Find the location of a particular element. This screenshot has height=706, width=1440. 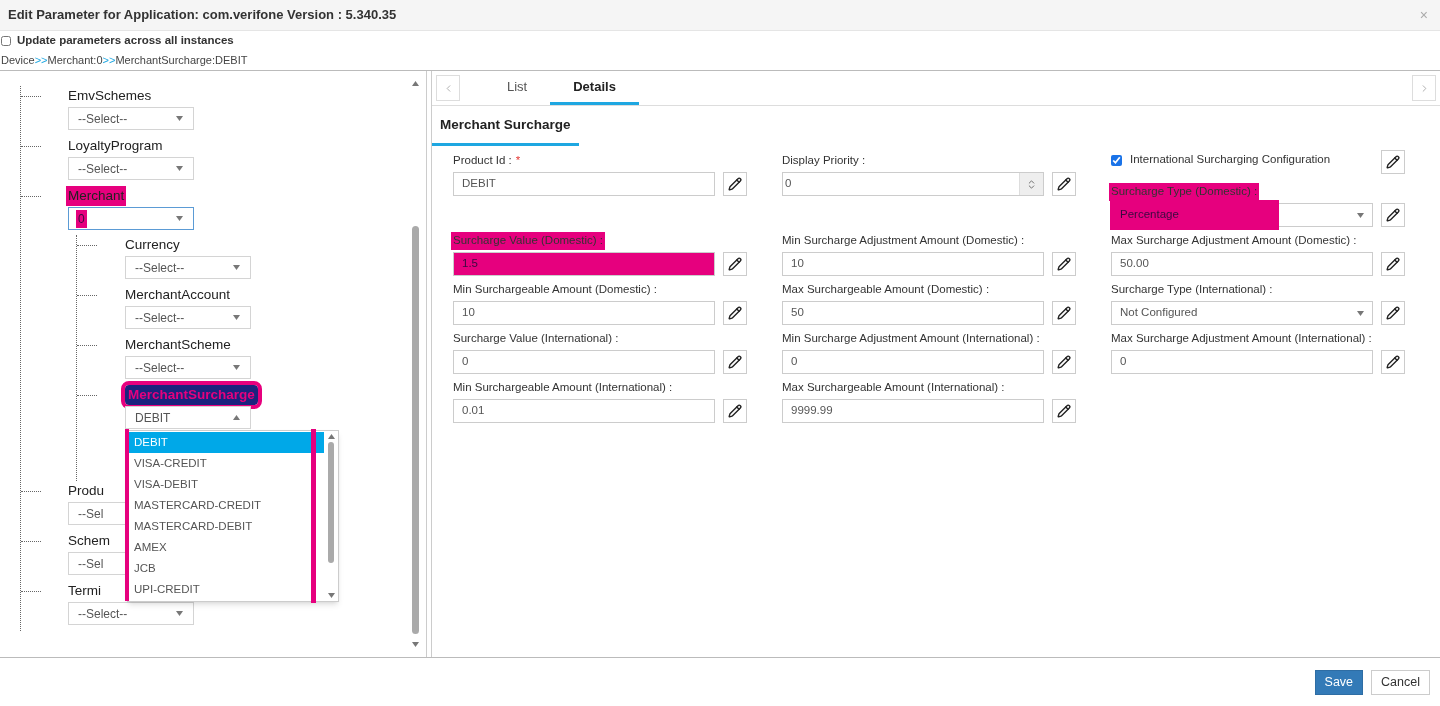

field-label: Min Surcharge Adjustment Amount (International) : is located at coordinates (911, 339).